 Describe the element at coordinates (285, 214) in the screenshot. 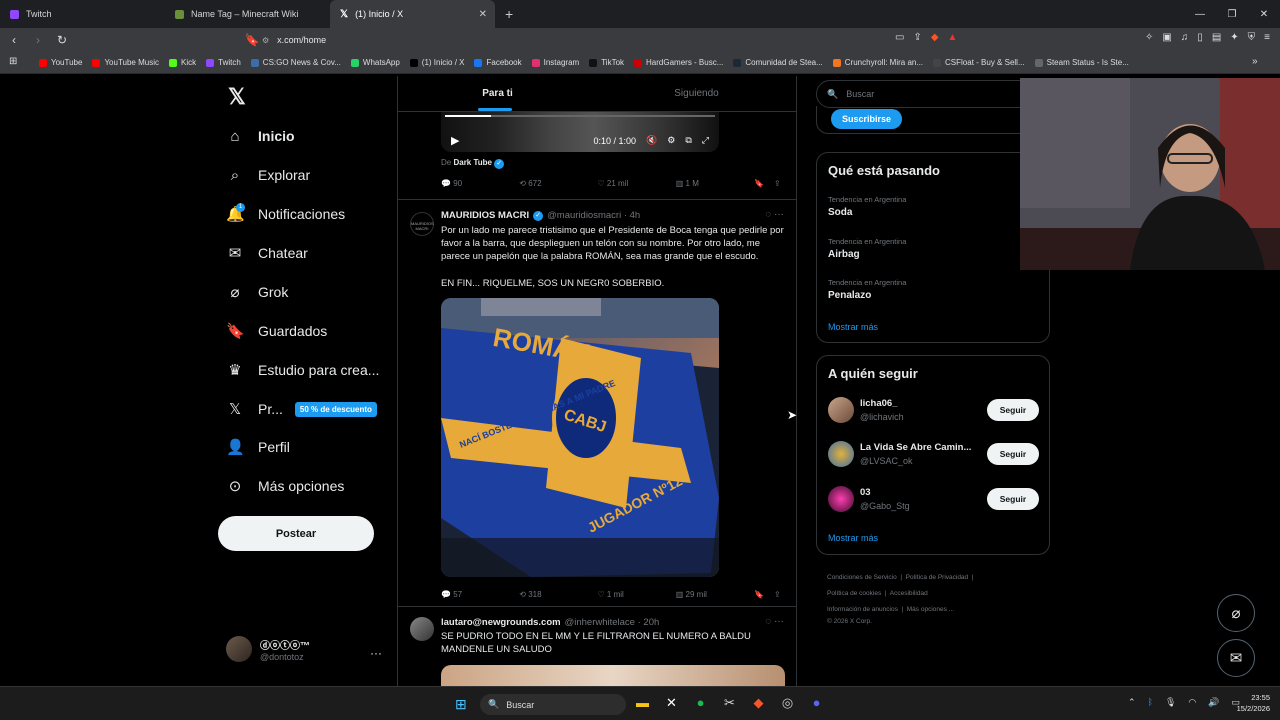

I see `nav-item-bell: 🔔 1 Notificaciones` at that location.